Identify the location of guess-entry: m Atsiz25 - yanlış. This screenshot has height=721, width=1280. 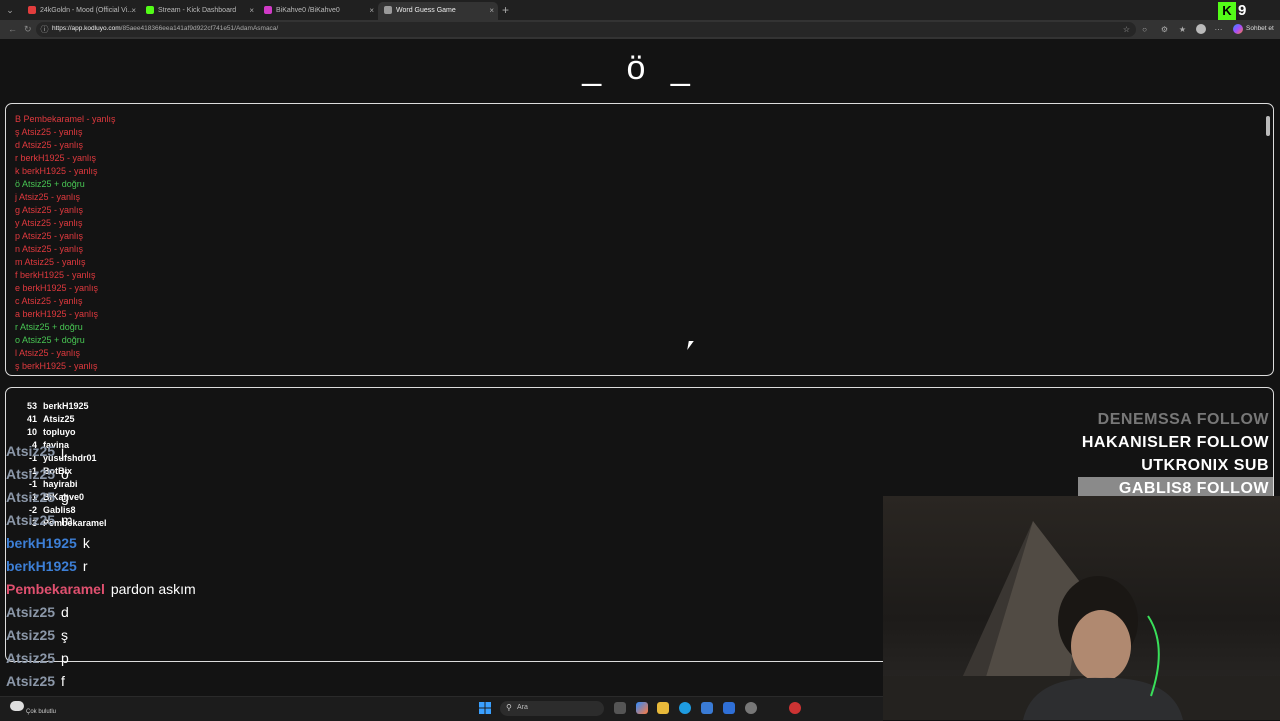
(50, 262).